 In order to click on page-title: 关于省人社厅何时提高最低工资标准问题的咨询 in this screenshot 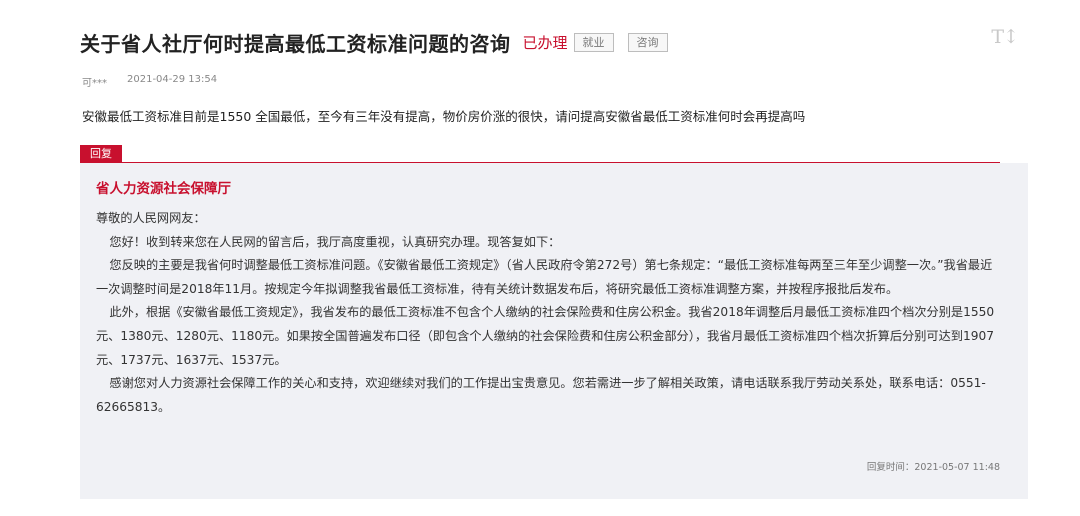, I will do `click(295, 43)`.